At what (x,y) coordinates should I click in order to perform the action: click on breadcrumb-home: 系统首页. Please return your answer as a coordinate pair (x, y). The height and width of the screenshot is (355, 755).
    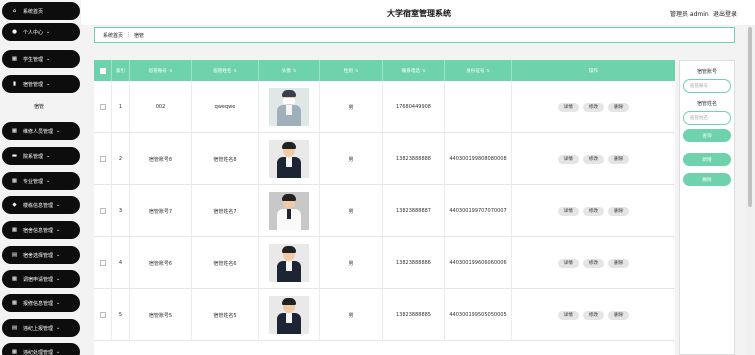
    Looking at the image, I should click on (113, 35).